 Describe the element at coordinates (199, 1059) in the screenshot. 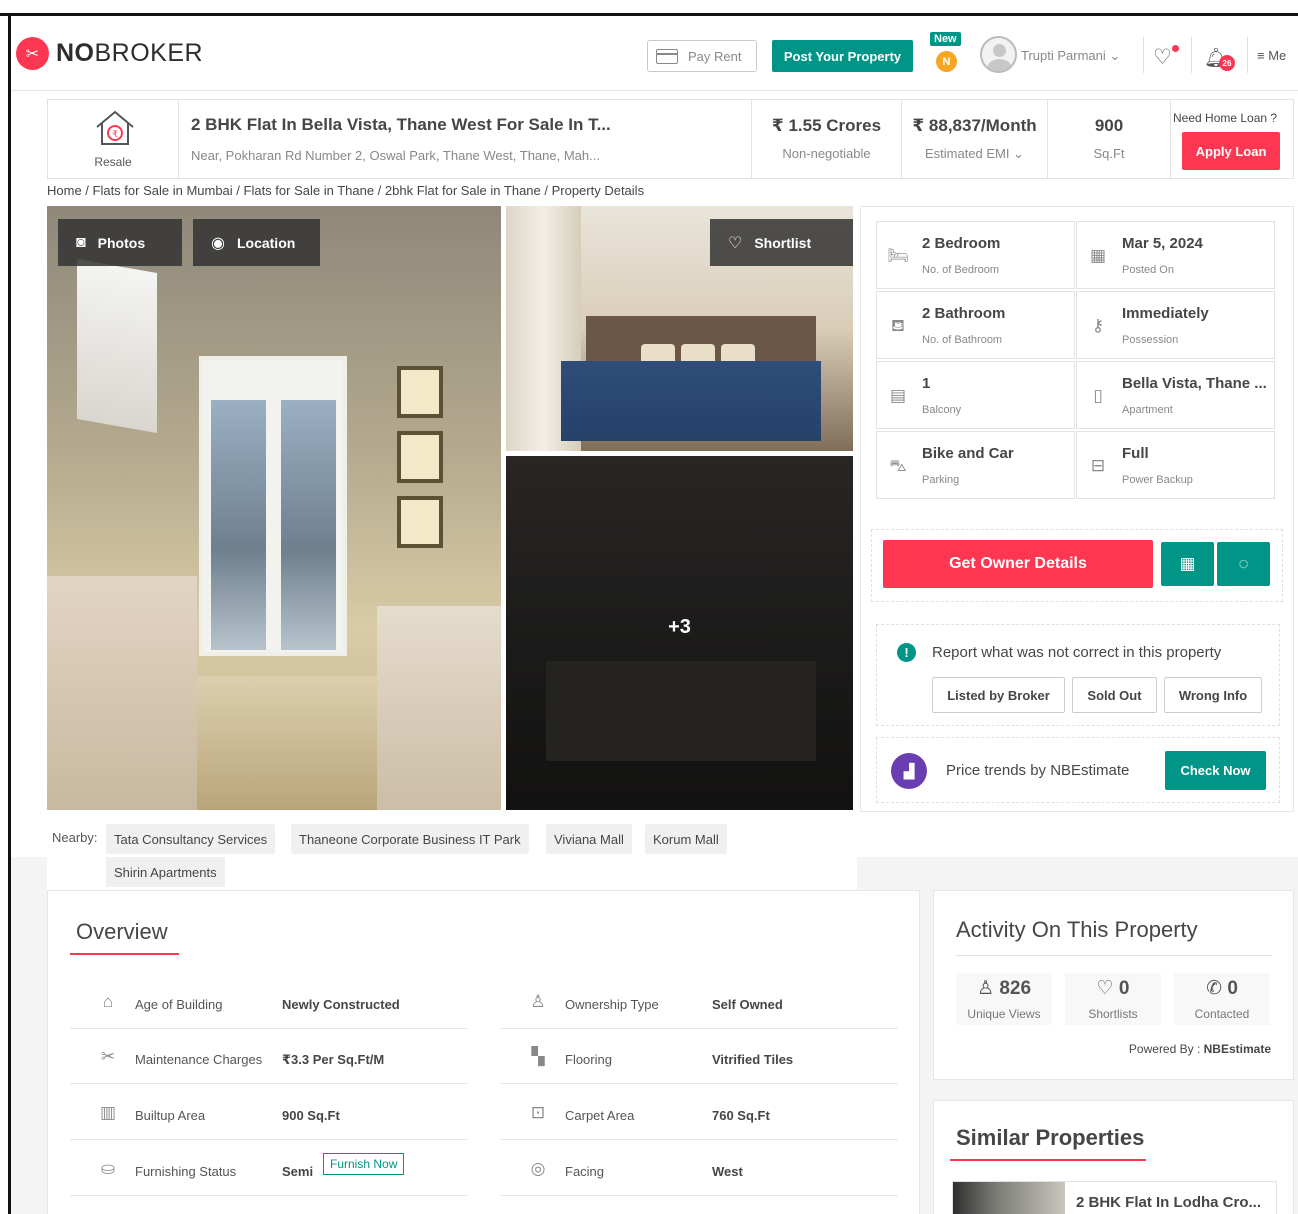

I see `overview-label: Maintenance Charges` at that location.